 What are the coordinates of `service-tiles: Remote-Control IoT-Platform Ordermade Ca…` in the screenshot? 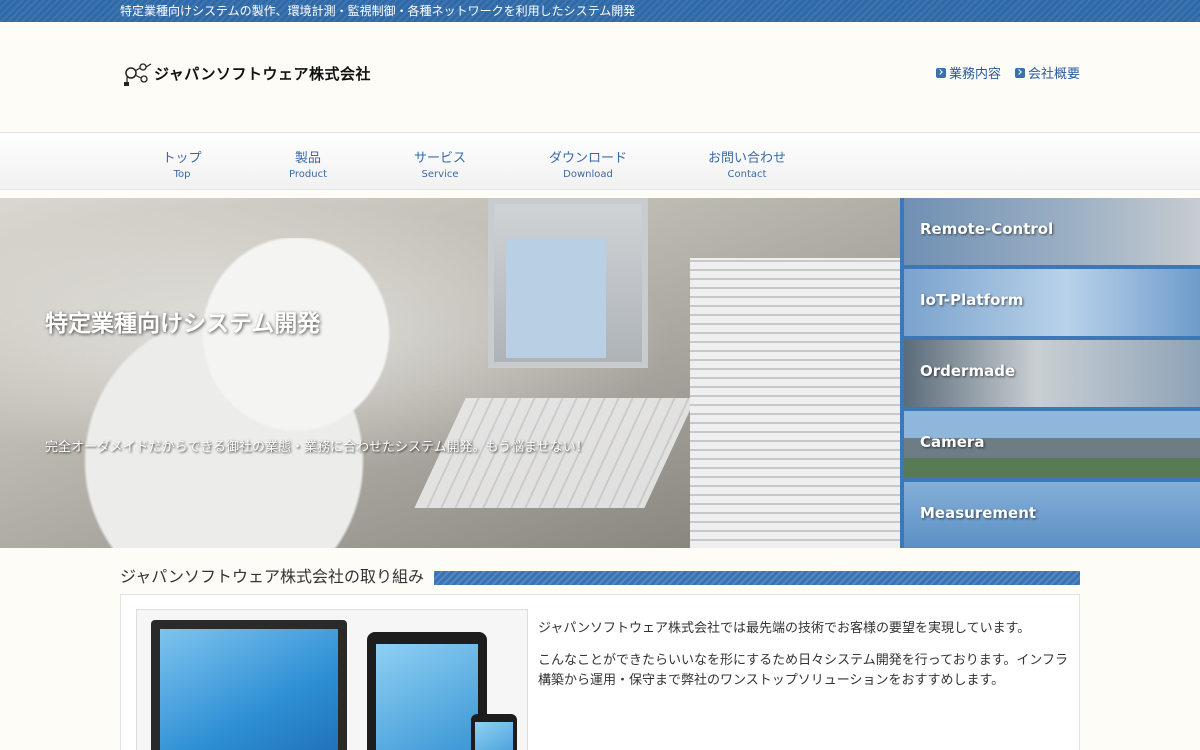 It's located at (1050, 373).